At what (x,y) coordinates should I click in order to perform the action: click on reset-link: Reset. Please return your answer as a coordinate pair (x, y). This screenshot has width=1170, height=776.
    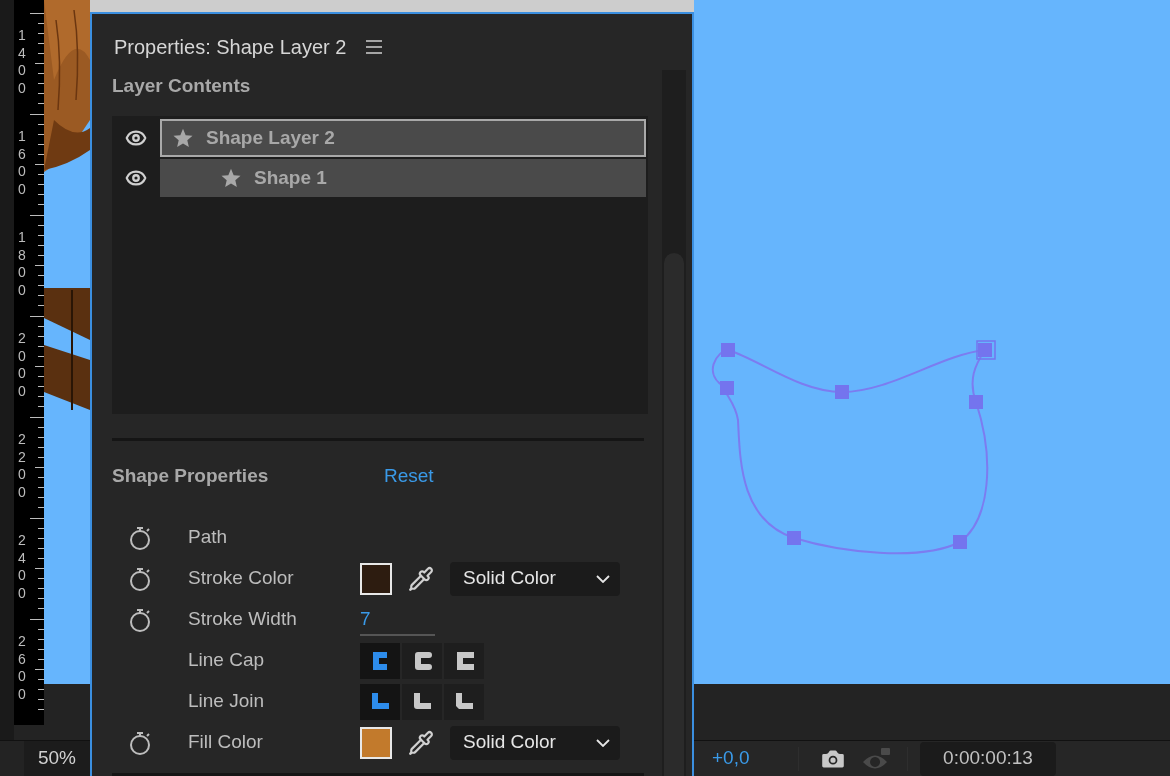
    Looking at the image, I should click on (409, 476).